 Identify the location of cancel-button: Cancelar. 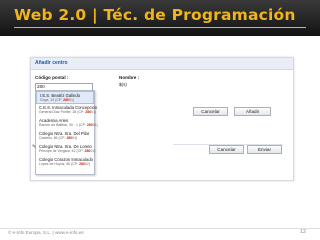
(210, 111).